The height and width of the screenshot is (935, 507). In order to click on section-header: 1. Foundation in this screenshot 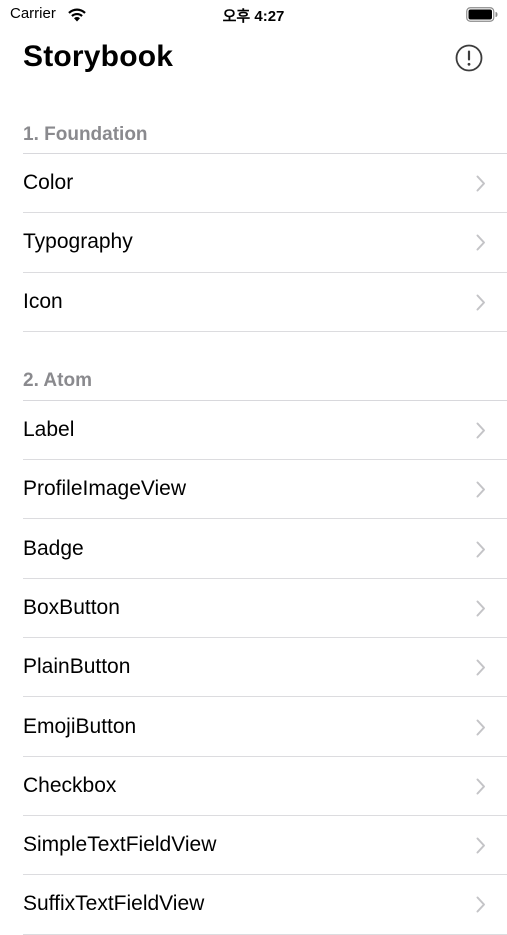, I will do `click(265, 127)`.